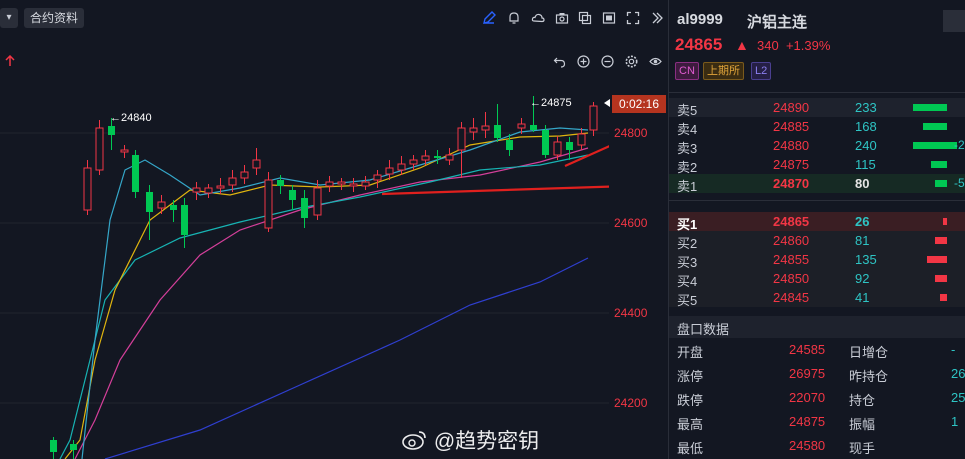  What do you see at coordinates (794, 45) in the screenshot?
I see `price-change: 340 +1.39%` at bounding box center [794, 45].